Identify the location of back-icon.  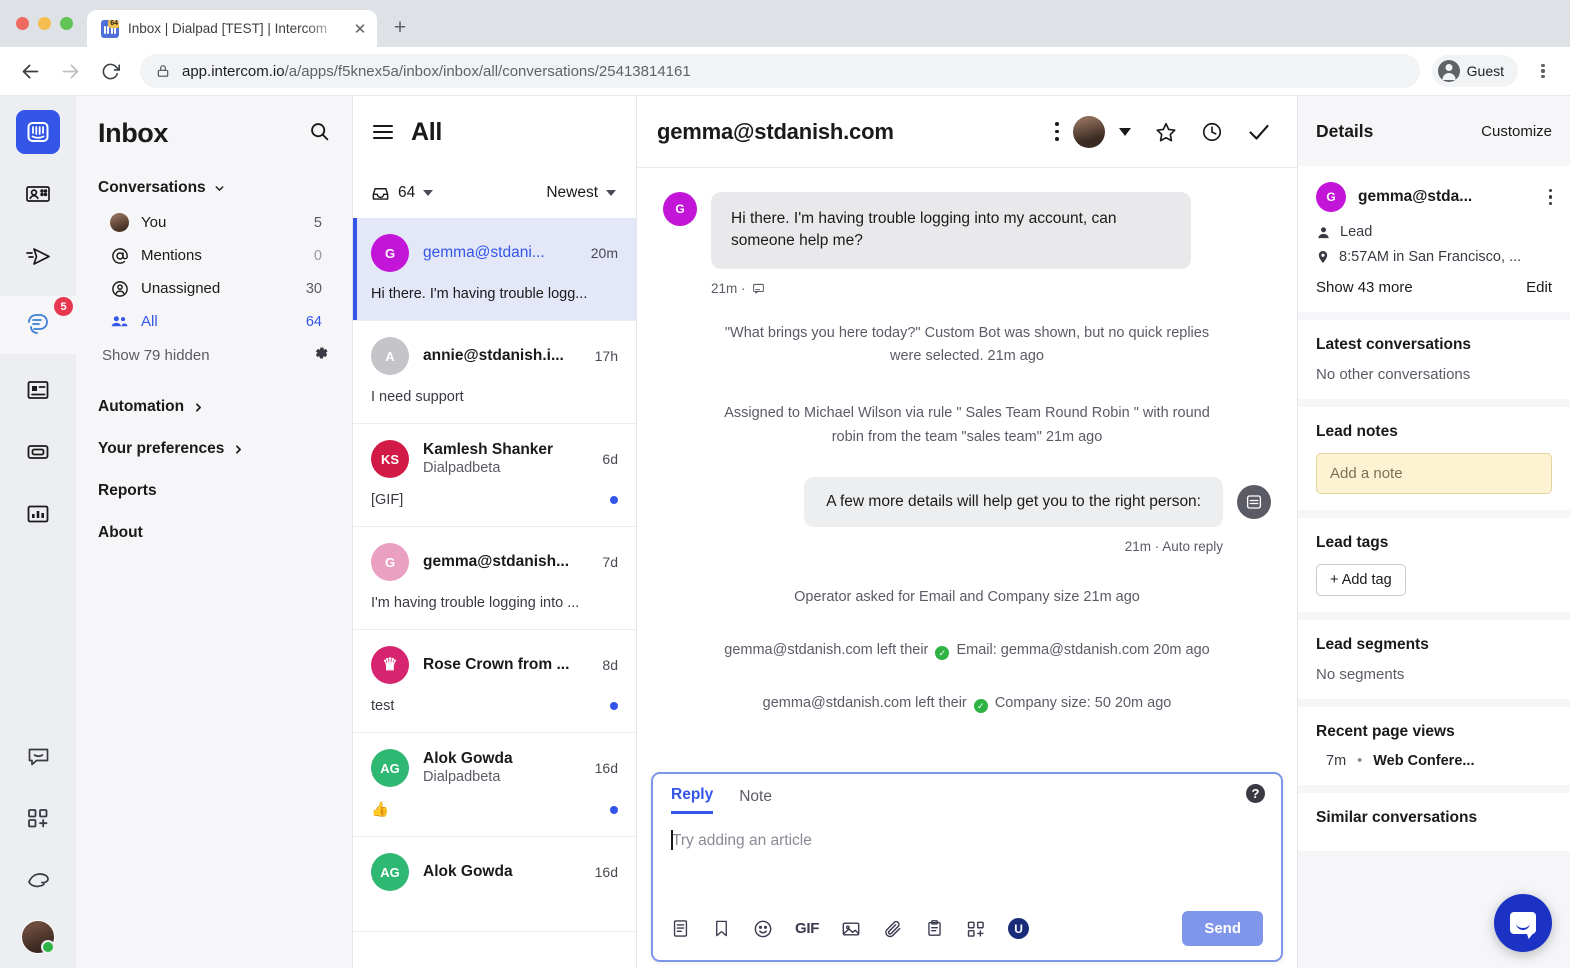
(30, 71).